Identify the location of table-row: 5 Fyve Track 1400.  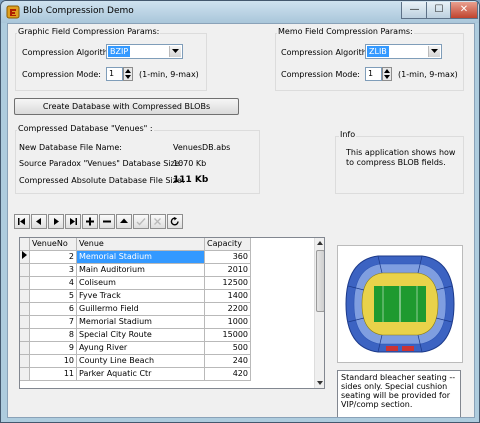
(135, 296).